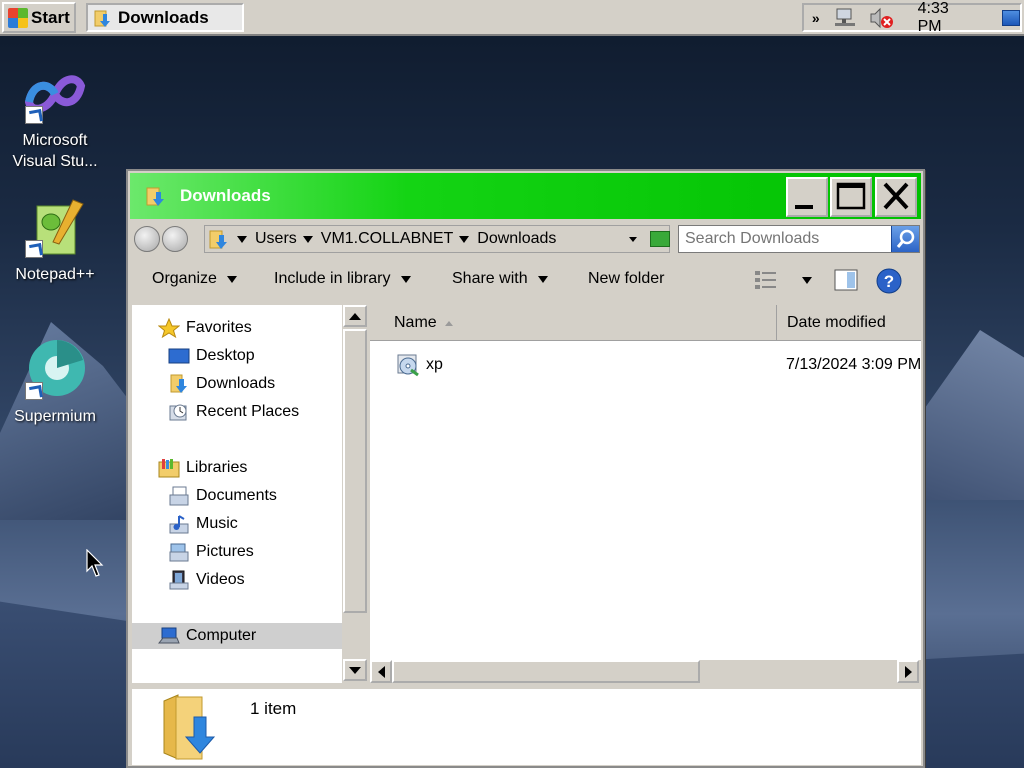 The image size is (1024, 768). I want to click on breadcrumb-downloads: Downloads, so click(516, 239).